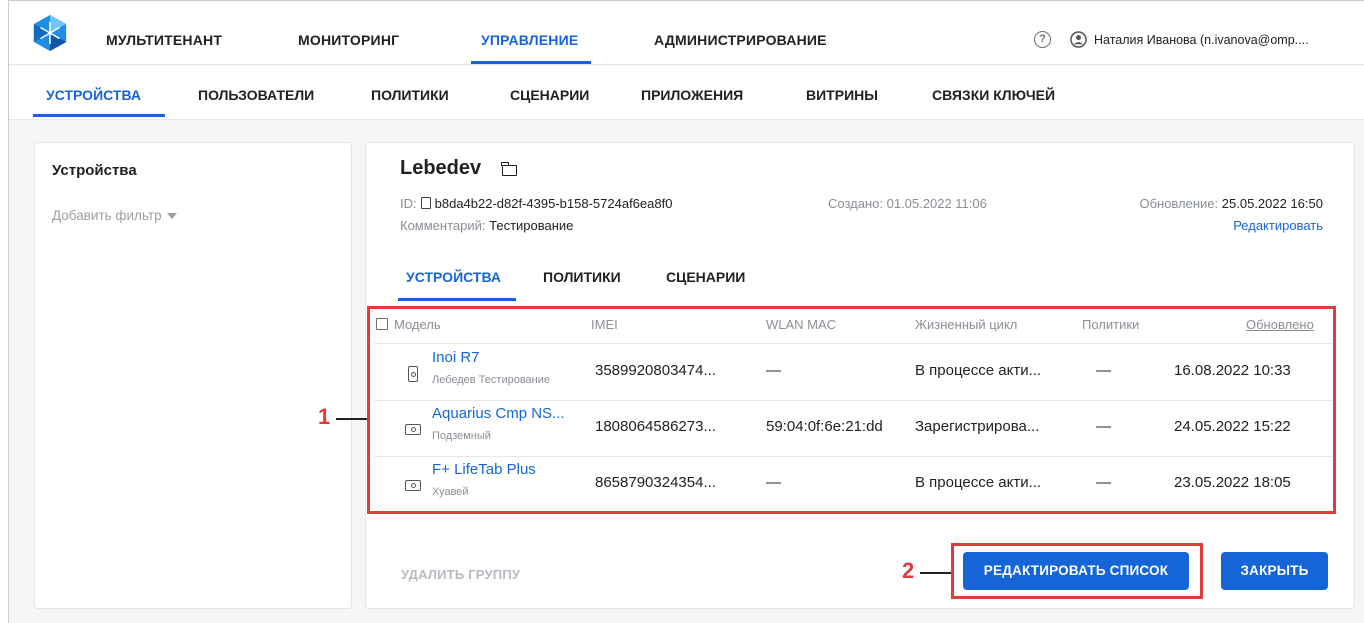 The width and height of the screenshot is (1364, 623). What do you see at coordinates (908, 570) in the screenshot?
I see `annotation-label-2: 2` at bounding box center [908, 570].